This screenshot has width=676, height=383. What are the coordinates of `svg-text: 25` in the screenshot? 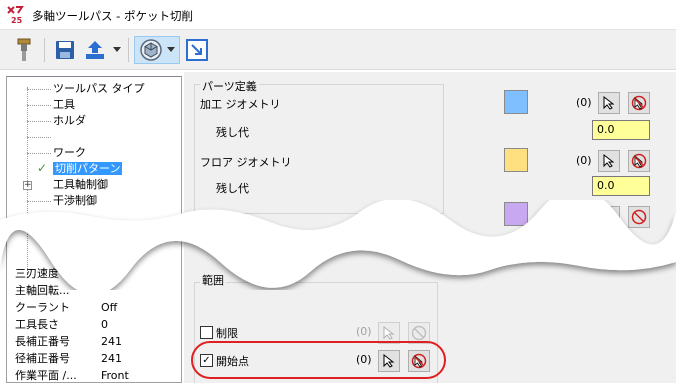 It's located at (17, 20).